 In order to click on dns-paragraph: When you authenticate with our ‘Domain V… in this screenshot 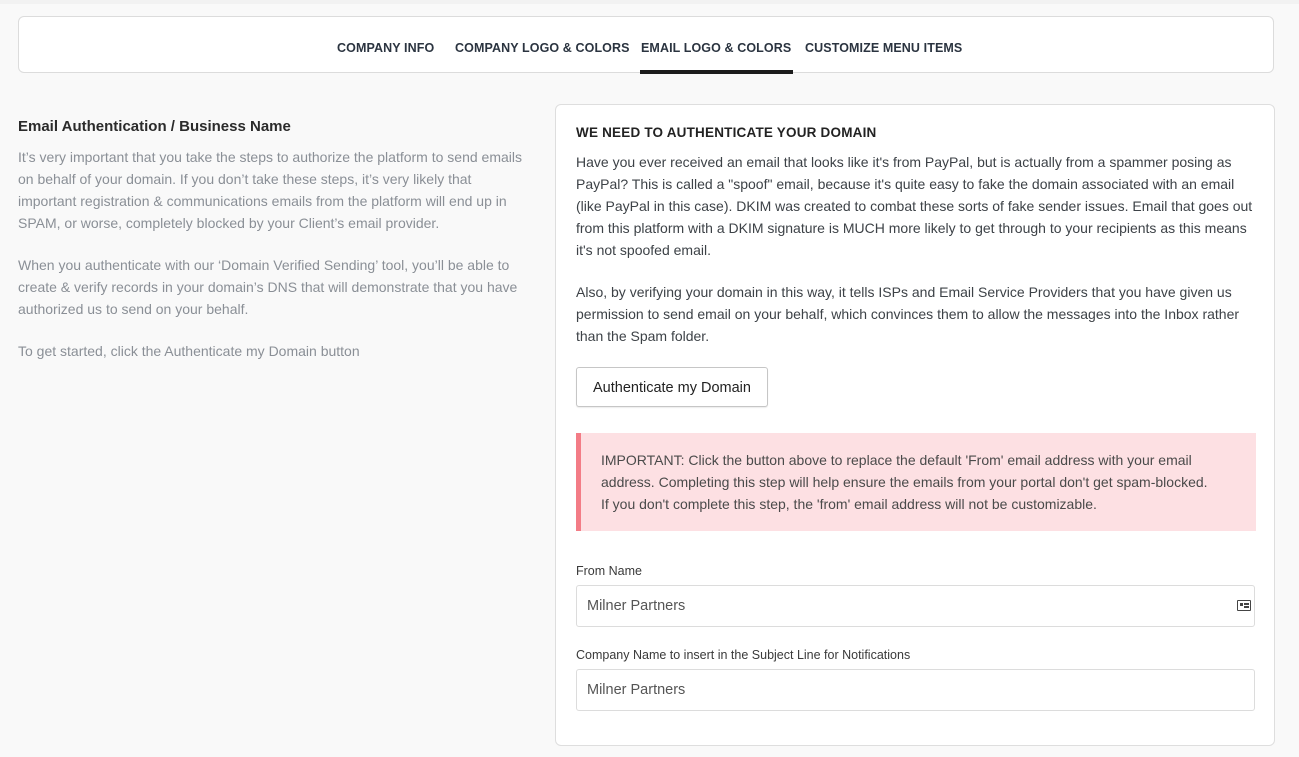, I will do `click(268, 287)`.